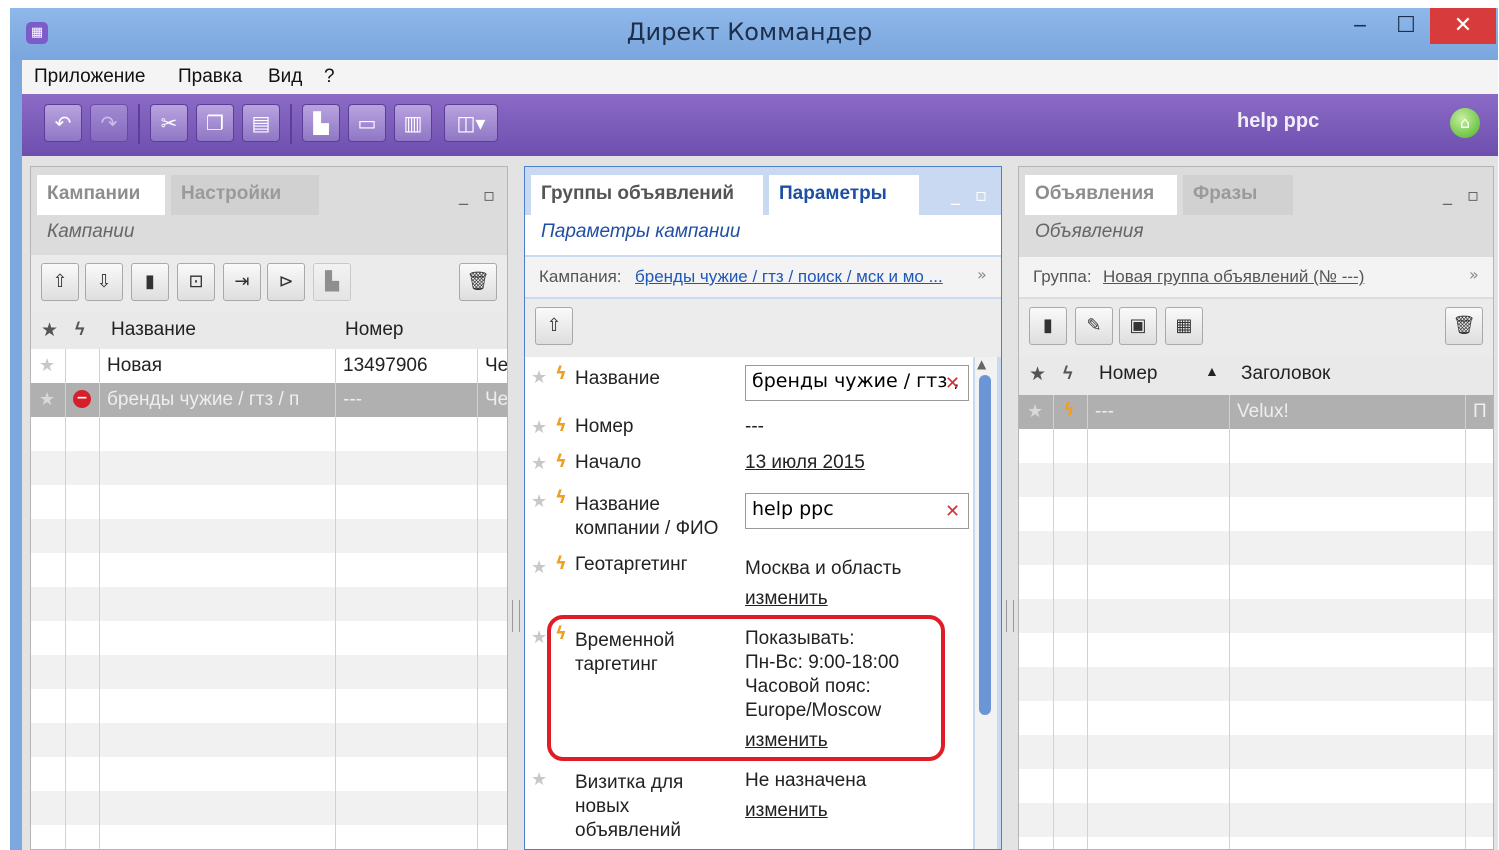 This screenshot has height=850, width=1499. Describe the element at coordinates (985, 545) in the screenshot. I see `scrollbar-thumb` at that location.